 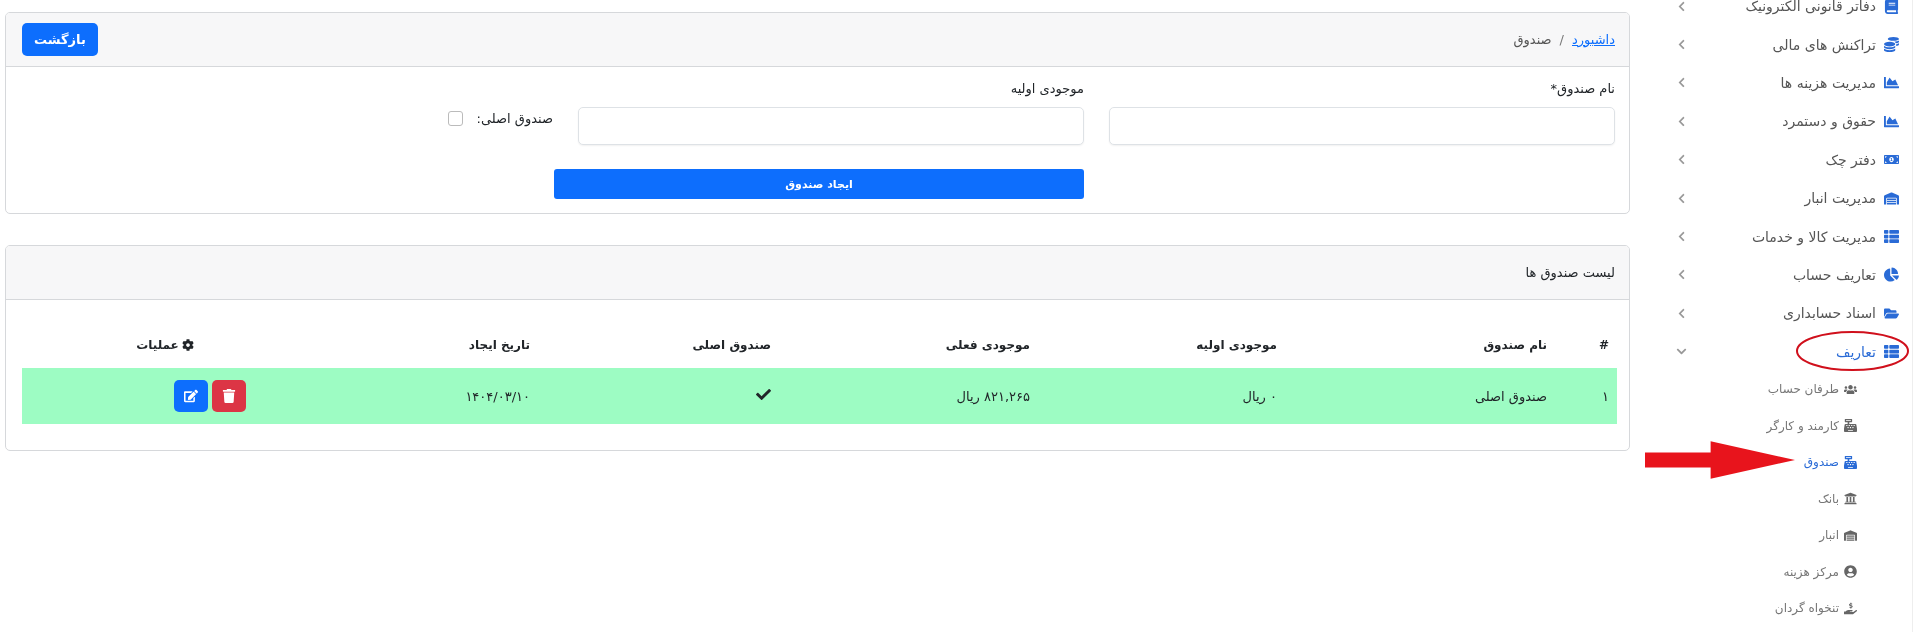 What do you see at coordinates (1830, 462) in the screenshot?
I see `submenu-item: صندوق` at bounding box center [1830, 462].